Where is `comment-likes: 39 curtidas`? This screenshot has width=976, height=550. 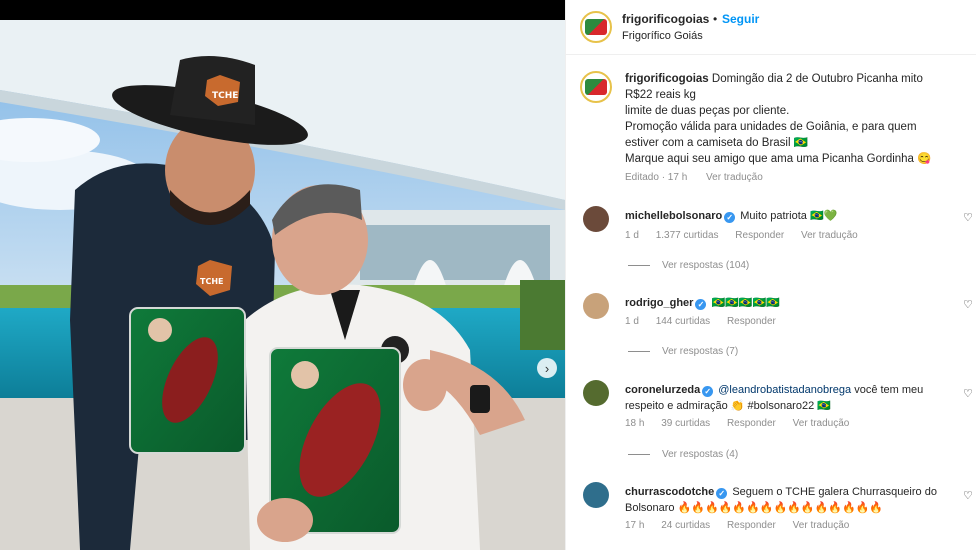
comment-likes: 39 curtidas is located at coordinates (685, 423).